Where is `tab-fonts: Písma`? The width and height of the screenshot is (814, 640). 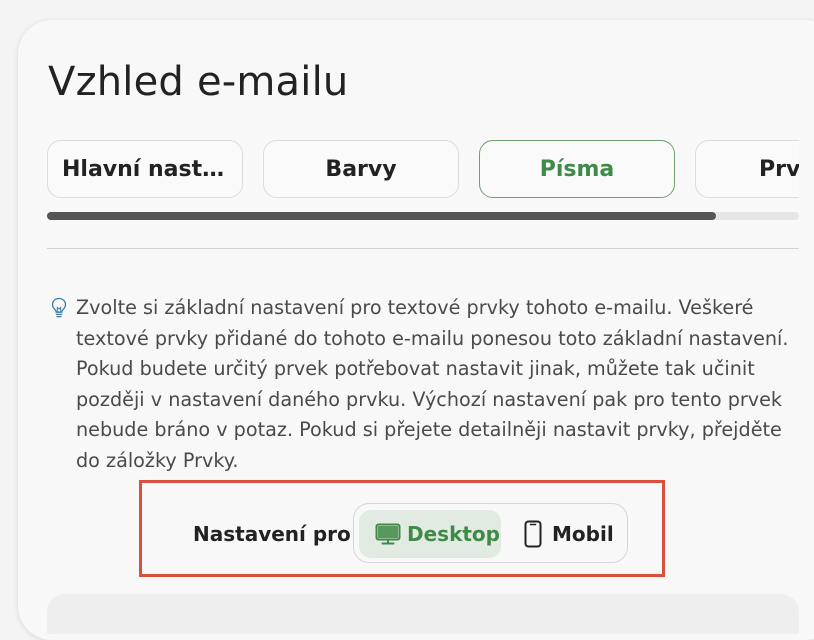
tab-fonts: Písma is located at coordinates (577, 169).